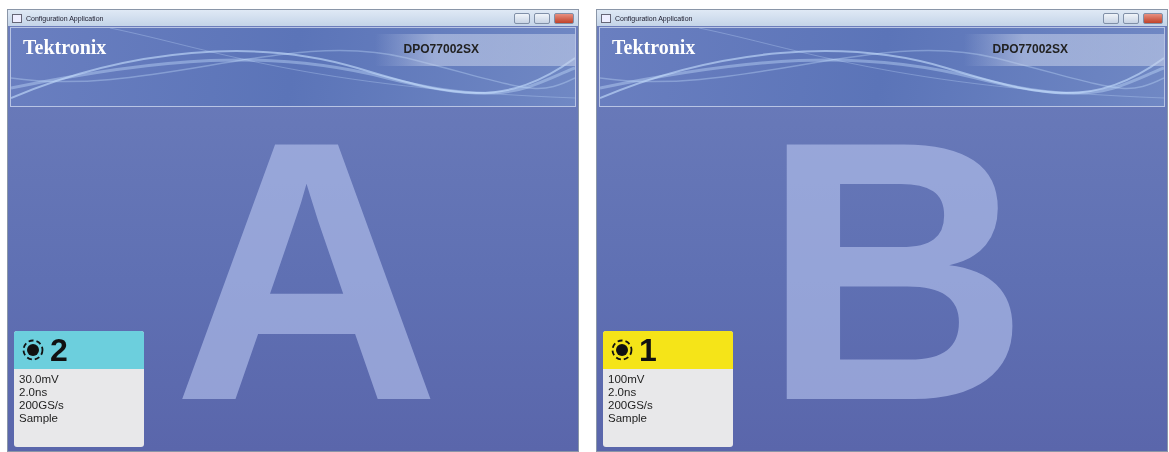  Describe the element at coordinates (626, 379) in the screenshot. I see `channel-readout: 100mV` at that location.